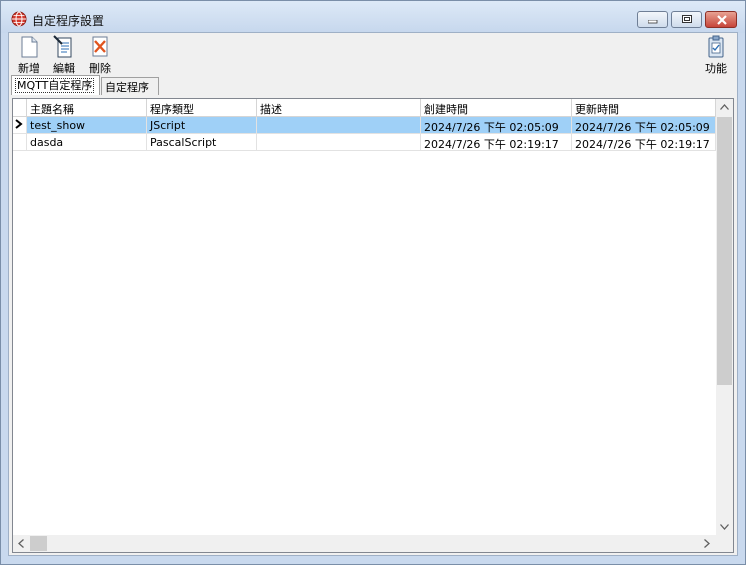 This screenshot has width=746, height=565. Describe the element at coordinates (87, 125) in the screenshot. I see `cell-topic-name: test_show` at that location.